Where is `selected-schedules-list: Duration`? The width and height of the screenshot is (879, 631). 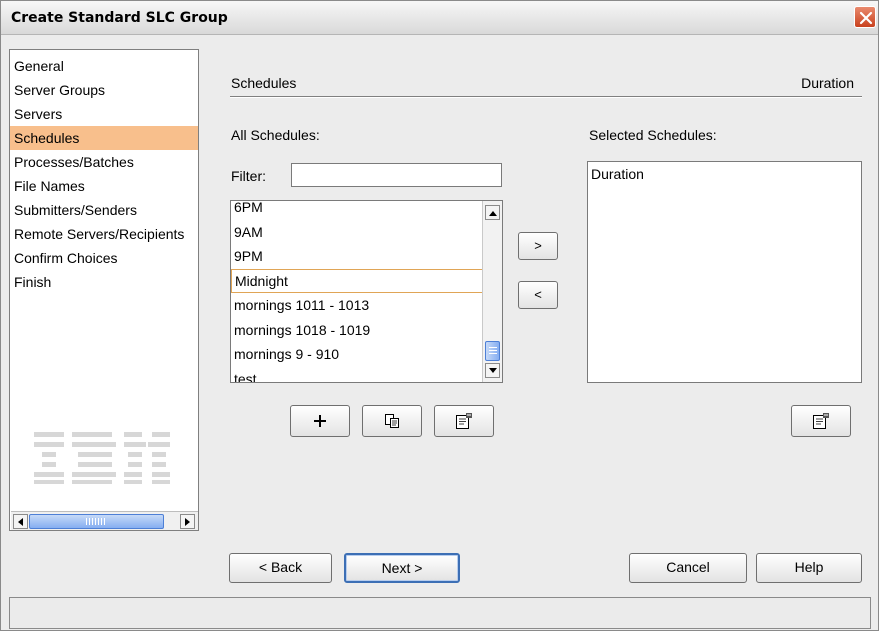 selected-schedules-list: Duration is located at coordinates (724, 272).